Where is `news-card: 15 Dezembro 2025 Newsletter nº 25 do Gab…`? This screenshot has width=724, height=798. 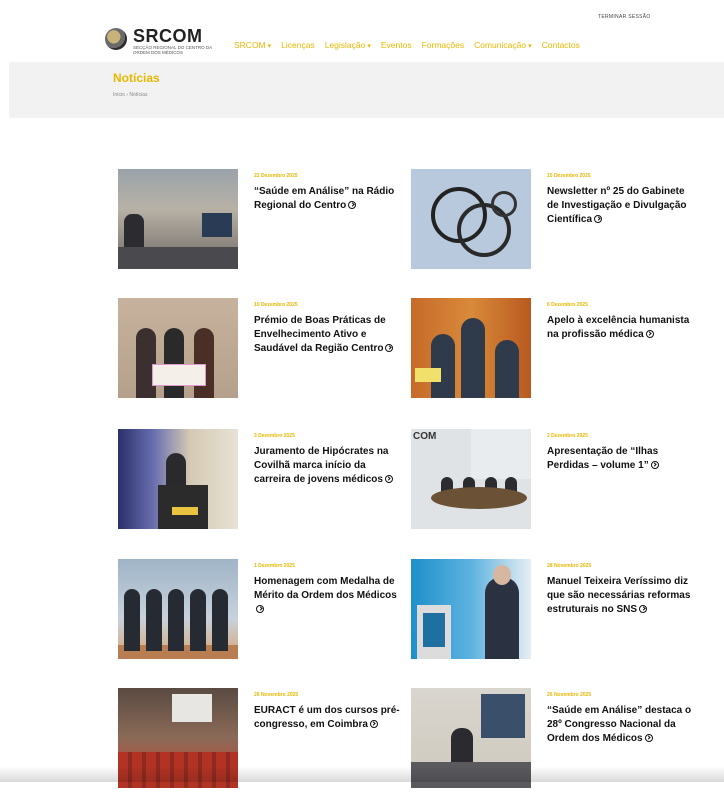 news-card: 15 Dezembro 2025 Newsletter nº 25 do Gab… is located at coordinates (556, 224).